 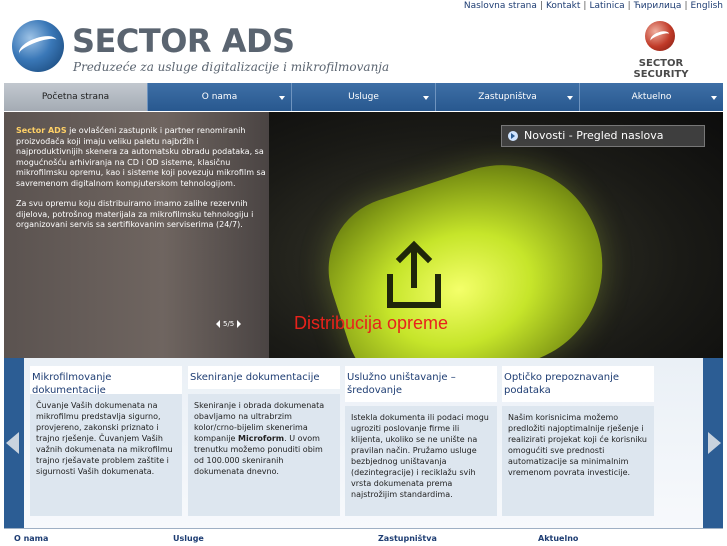 What do you see at coordinates (558, 538) in the screenshot?
I see `footer-link-aktuelno: Aktuelno` at bounding box center [558, 538].